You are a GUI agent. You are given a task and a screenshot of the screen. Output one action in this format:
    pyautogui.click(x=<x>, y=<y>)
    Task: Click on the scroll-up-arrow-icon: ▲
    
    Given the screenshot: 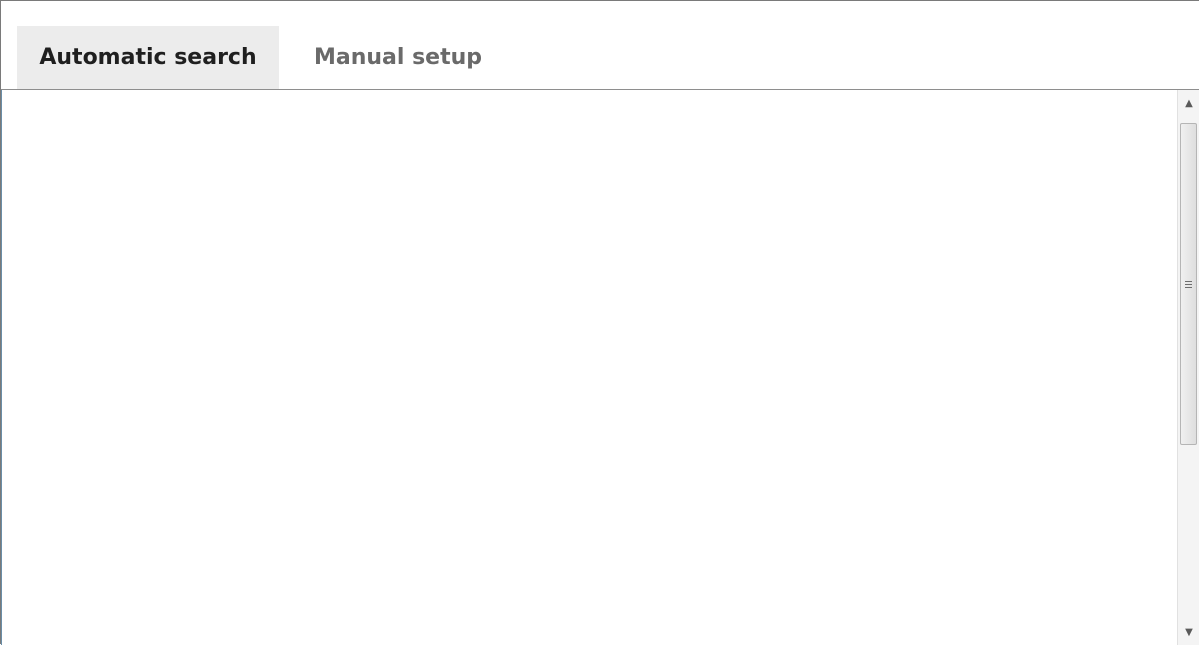 What is the action you would take?
    pyautogui.click(x=1188, y=103)
    